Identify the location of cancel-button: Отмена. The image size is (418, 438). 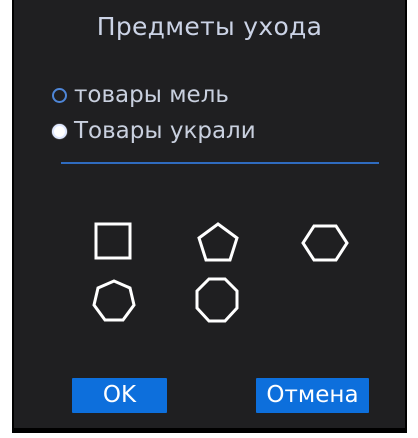
(312, 395).